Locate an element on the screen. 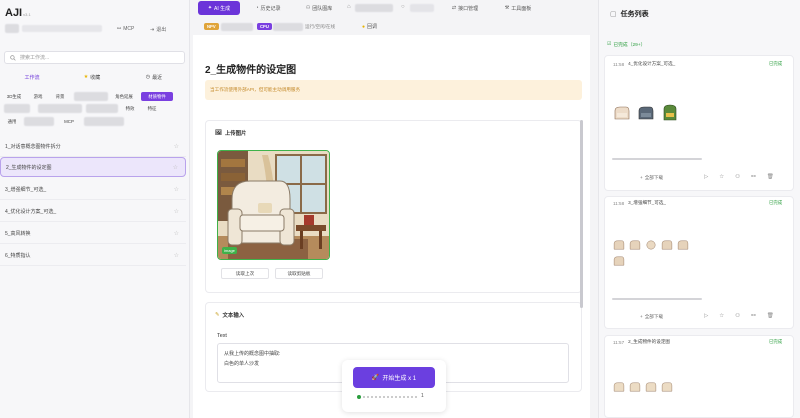 The width and height of the screenshot is (800, 418). tab-label: 工具面板 is located at coordinates (521, 8).